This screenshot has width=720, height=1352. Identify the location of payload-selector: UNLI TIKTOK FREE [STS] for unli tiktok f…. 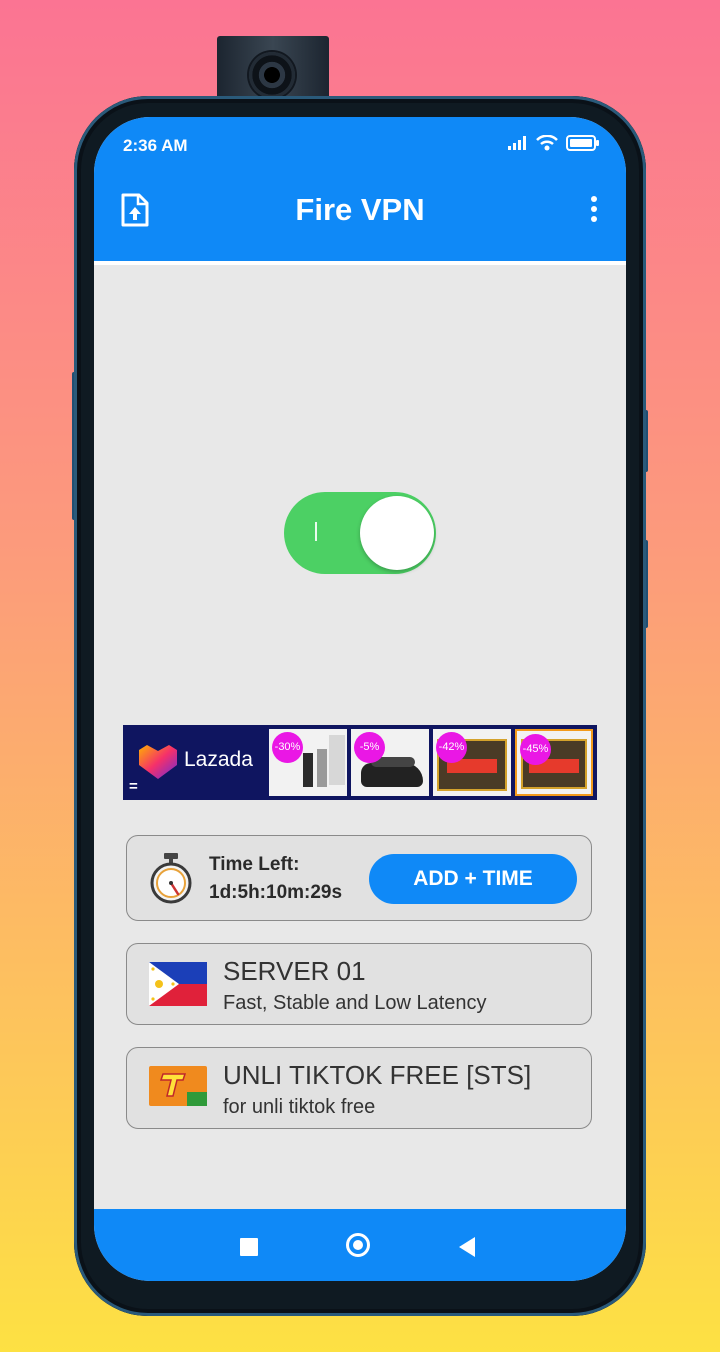
(359, 1088).